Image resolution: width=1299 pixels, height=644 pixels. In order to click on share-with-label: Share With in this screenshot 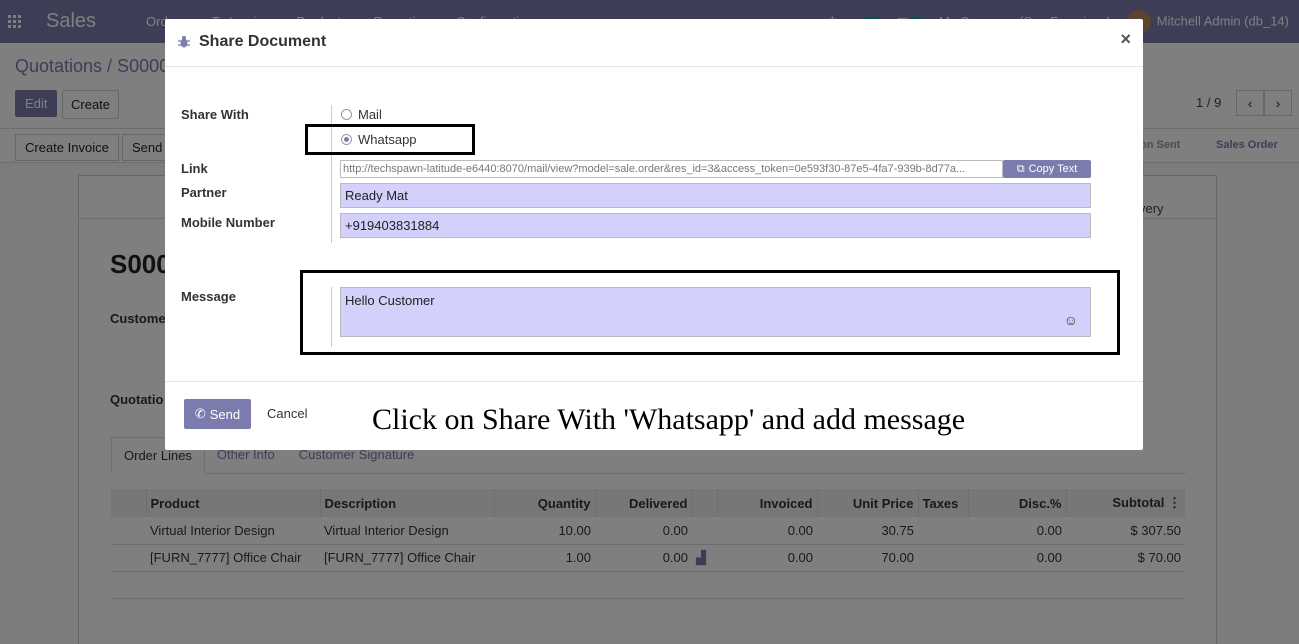, I will do `click(215, 114)`.